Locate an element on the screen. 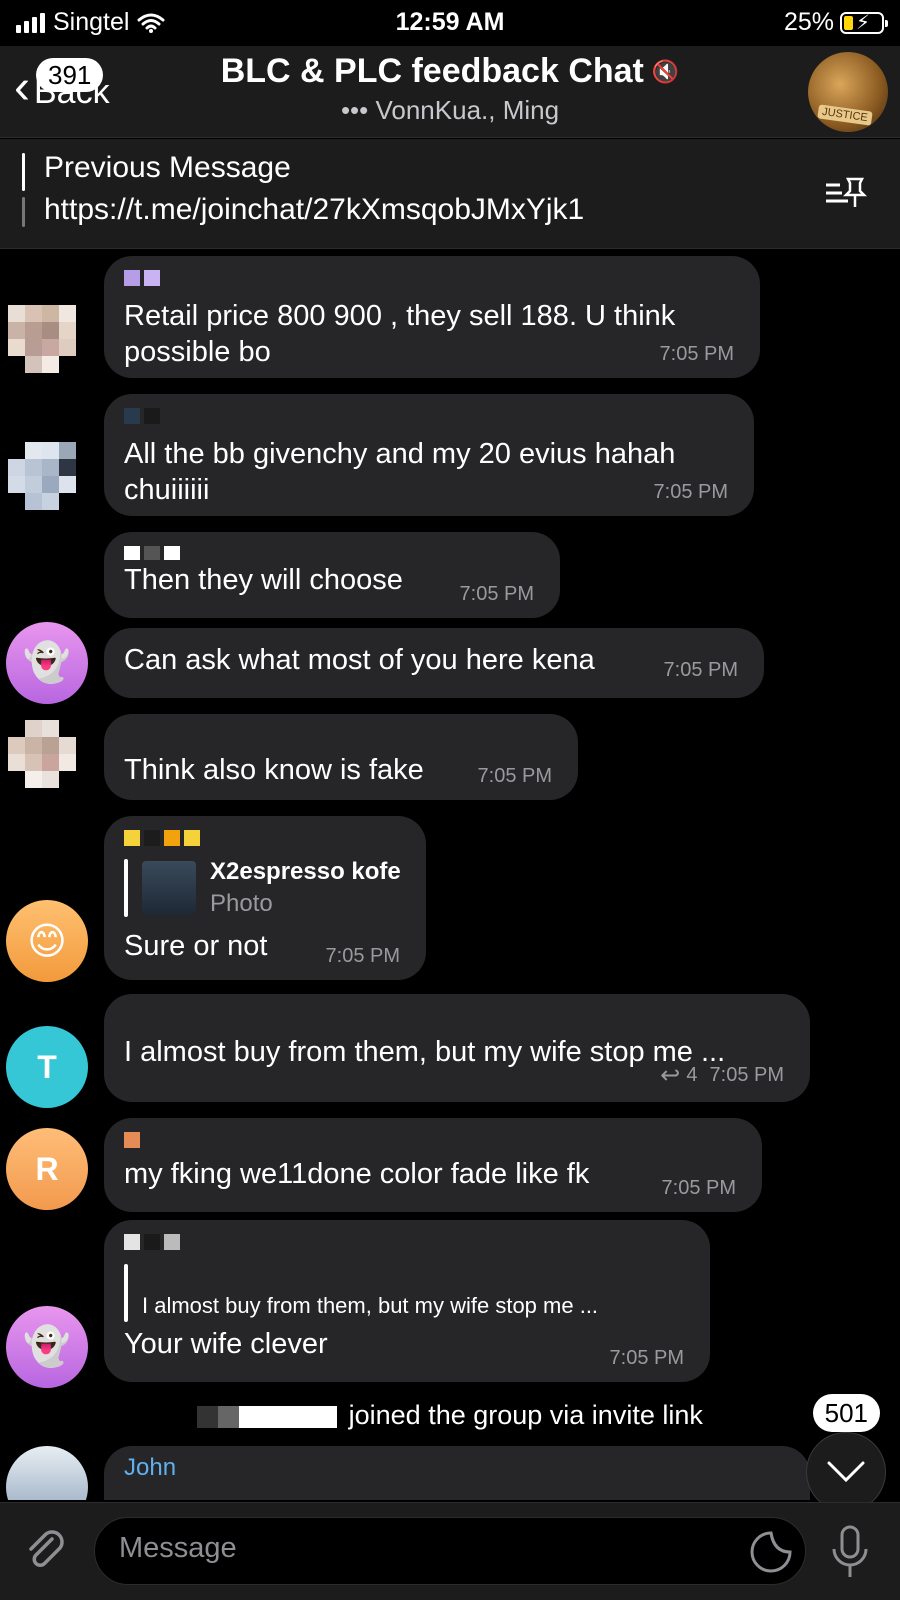  pin-indicator is located at coordinates (23, 194).